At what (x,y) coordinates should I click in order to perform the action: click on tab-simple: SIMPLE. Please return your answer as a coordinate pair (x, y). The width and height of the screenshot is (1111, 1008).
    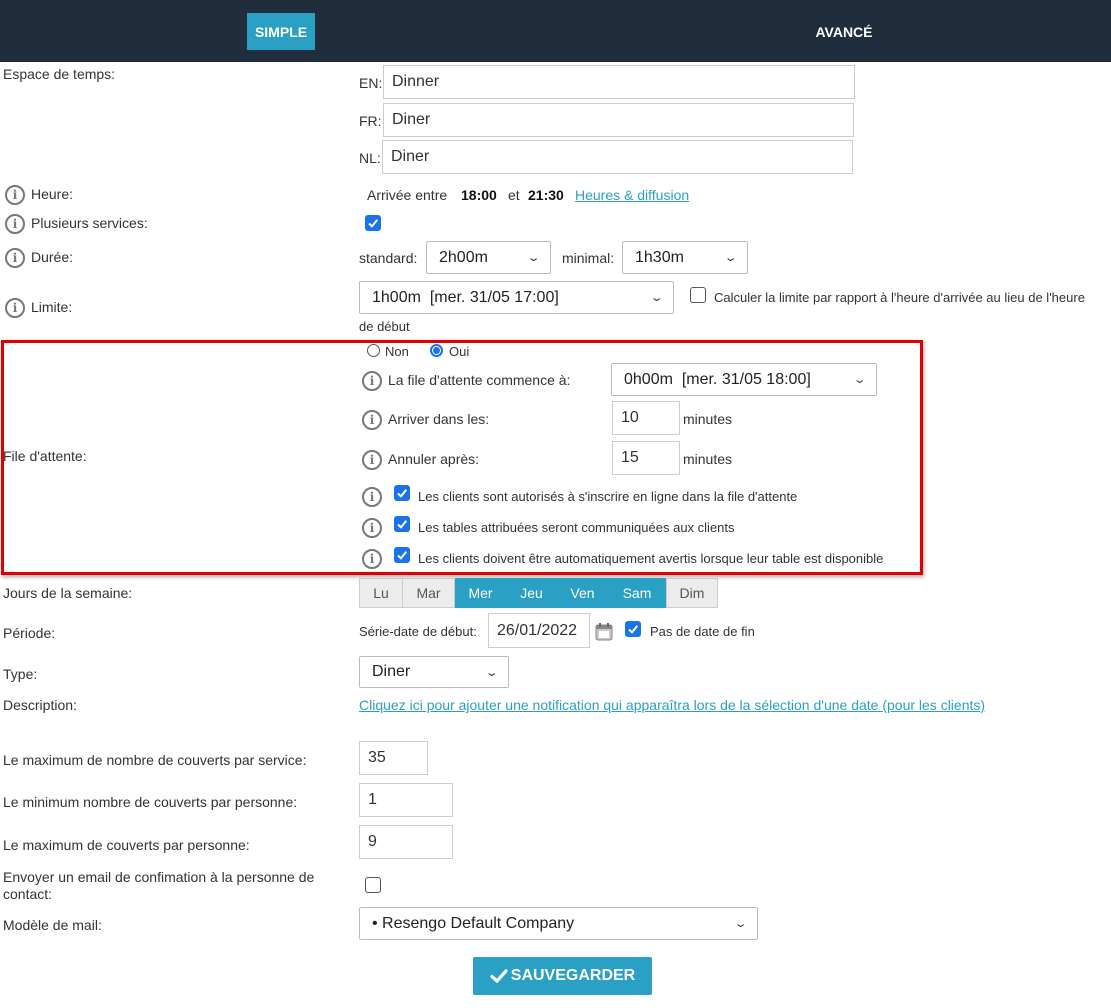
    Looking at the image, I should click on (281, 31).